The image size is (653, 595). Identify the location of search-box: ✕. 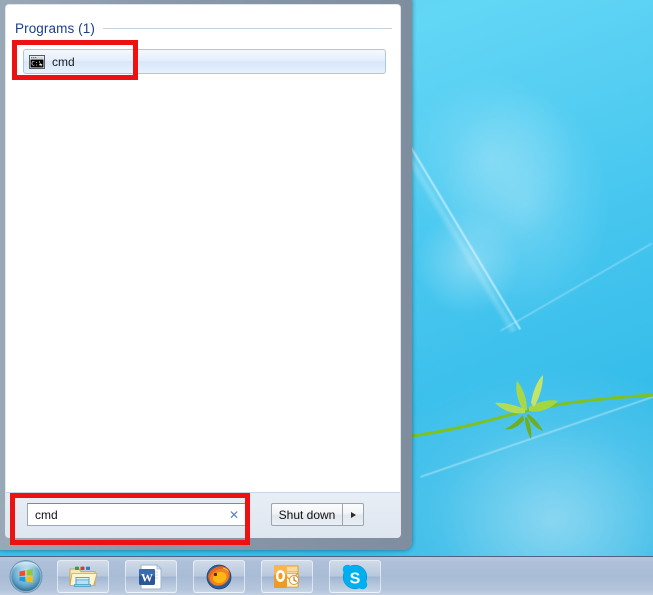
(136, 514).